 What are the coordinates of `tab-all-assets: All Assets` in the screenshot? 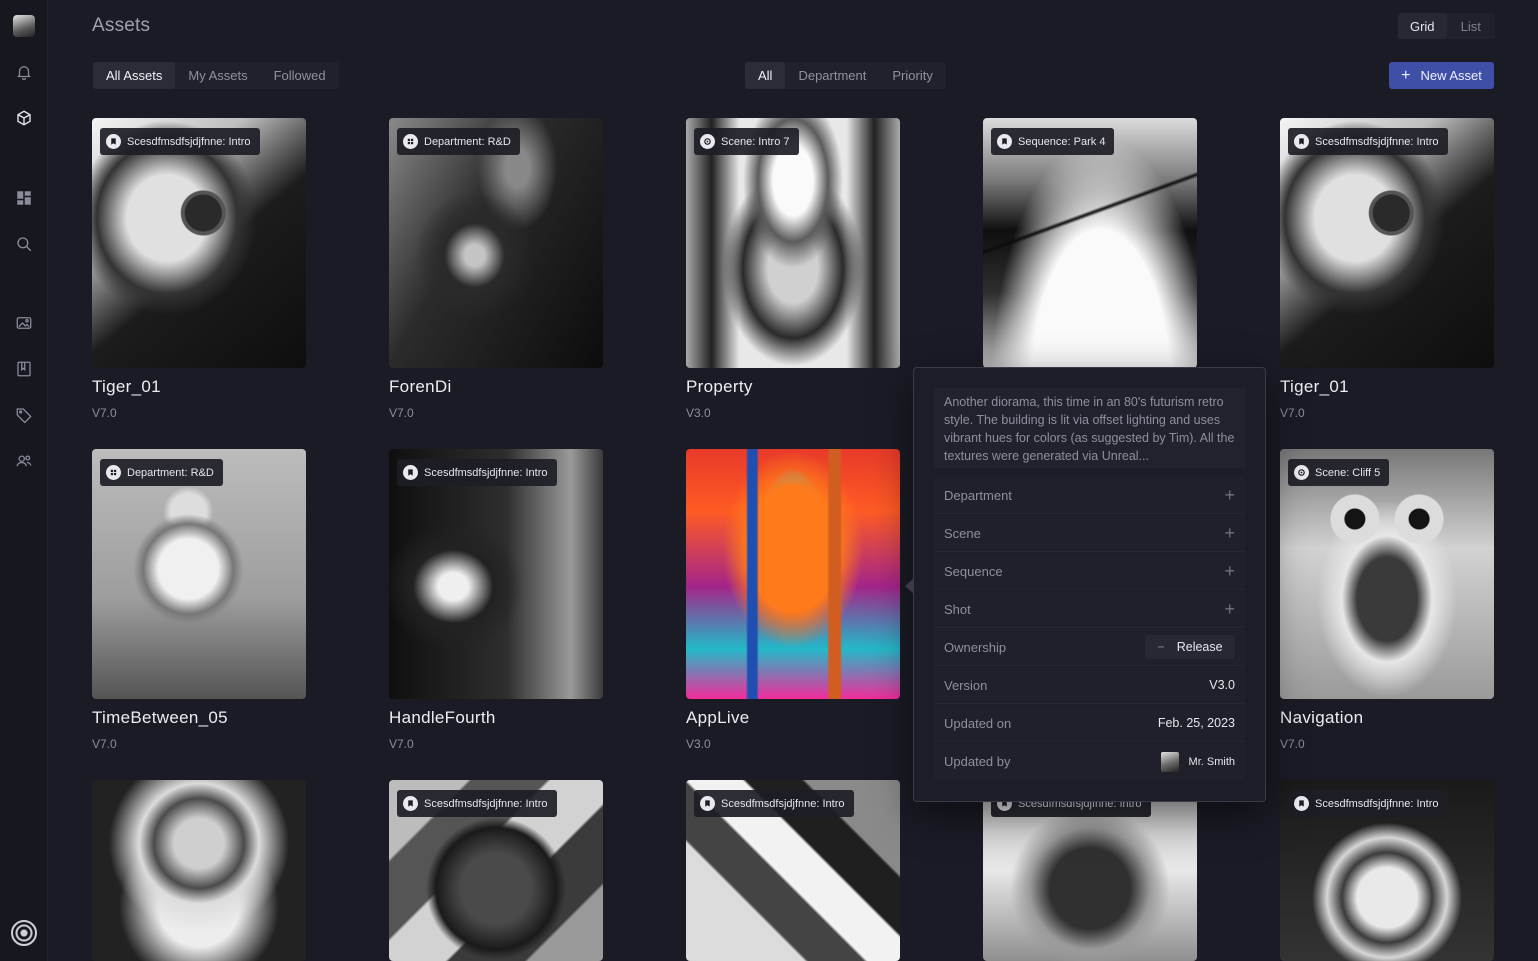 It's located at (134, 75).